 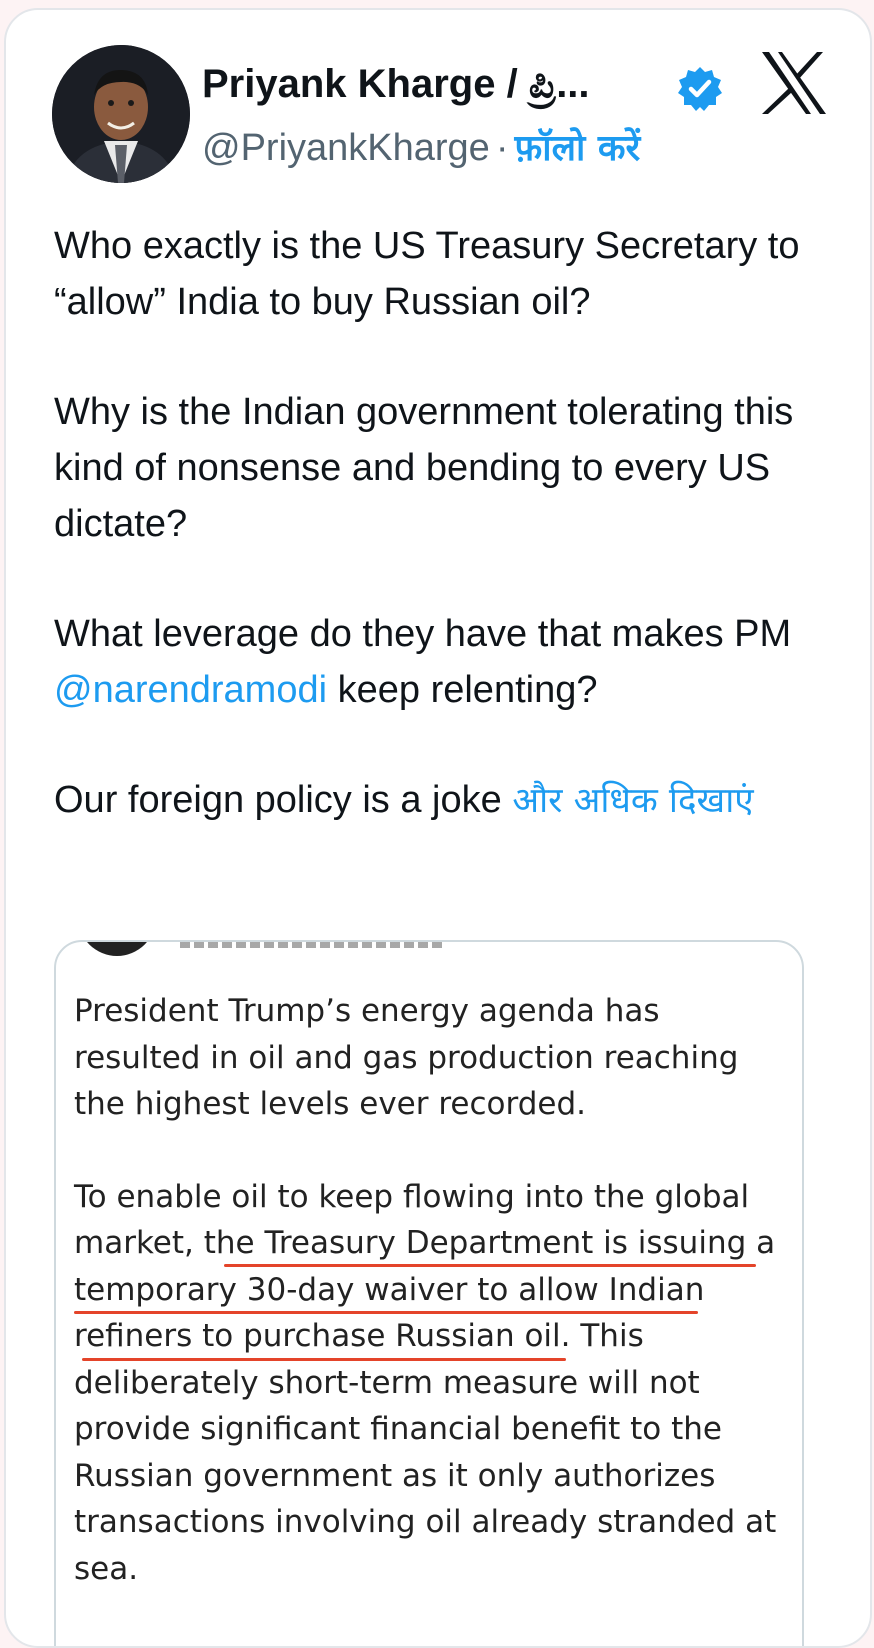 What do you see at coordinates (190, 690) in the screenshot?
I see `mention-link: @narendramodi` at bounding box center [190, 690].